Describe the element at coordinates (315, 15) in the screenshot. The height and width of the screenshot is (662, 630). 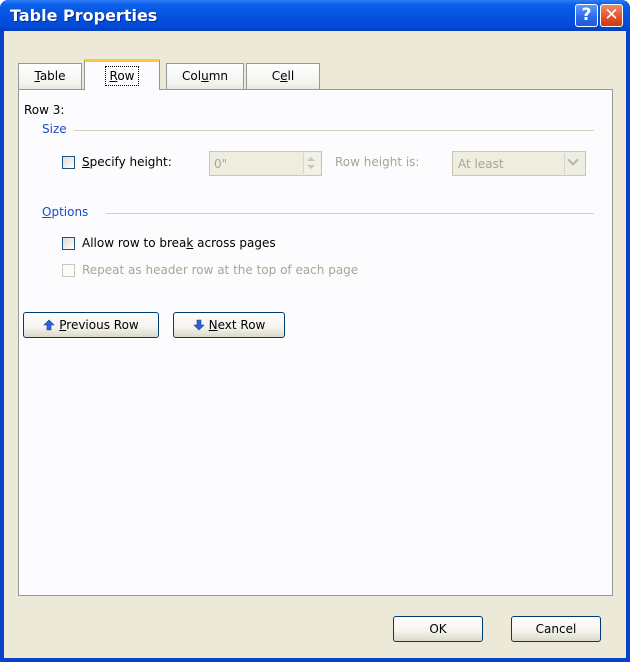
I see `title-bar: Table Properties ? ✕` at that location.